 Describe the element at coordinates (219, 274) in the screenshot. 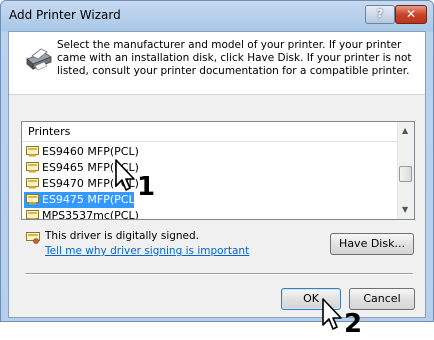

I see `separator-line` at that location.